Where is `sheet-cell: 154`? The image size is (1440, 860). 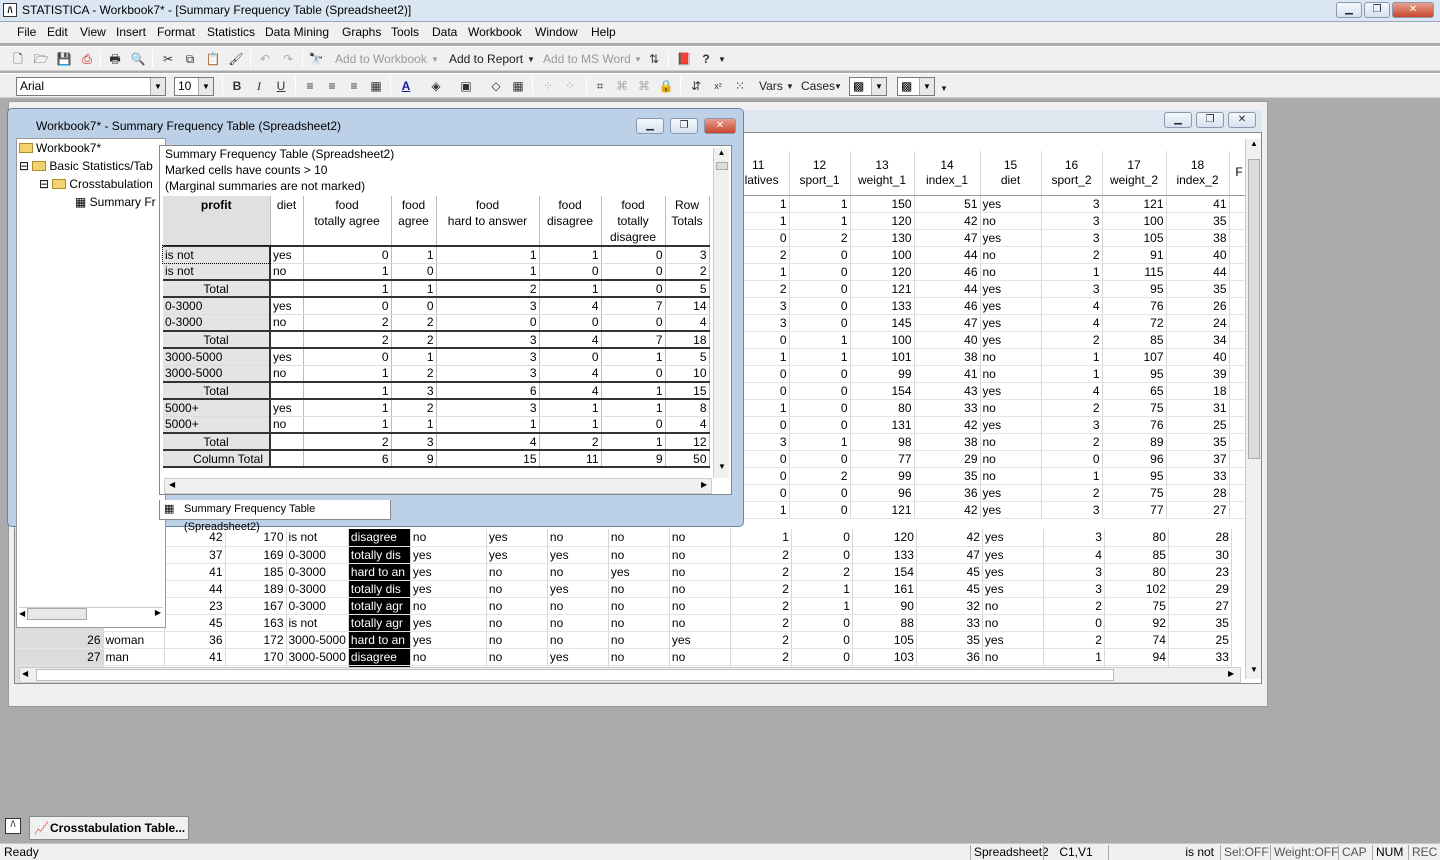
sheet-cell: 154 is located at coordinates (882, 391).